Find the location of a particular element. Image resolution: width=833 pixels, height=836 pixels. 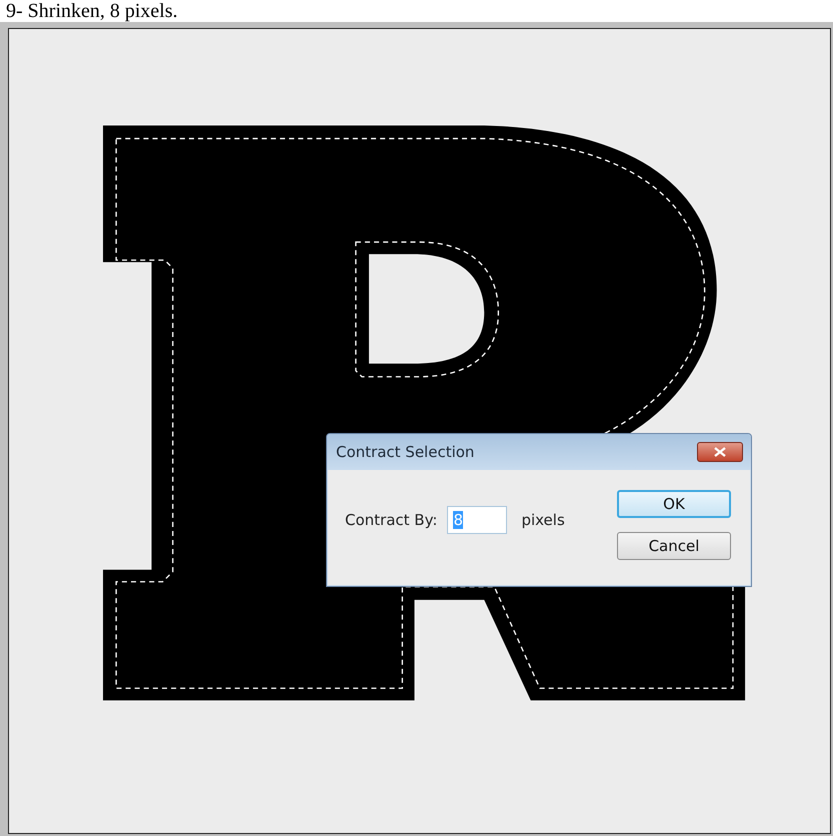

step-heading: 9- Shrinken, 8 pixels. is located at coordinates (92, 11).